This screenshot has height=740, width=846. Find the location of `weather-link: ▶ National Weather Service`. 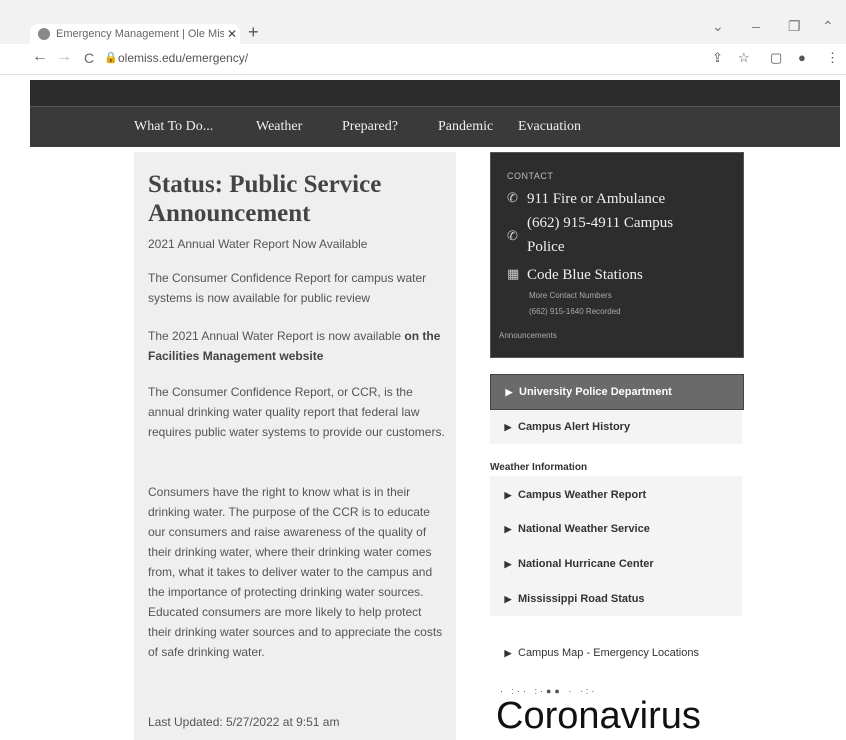

weather-link: ▶ National Weather Service is located at coordinates (616, 529).